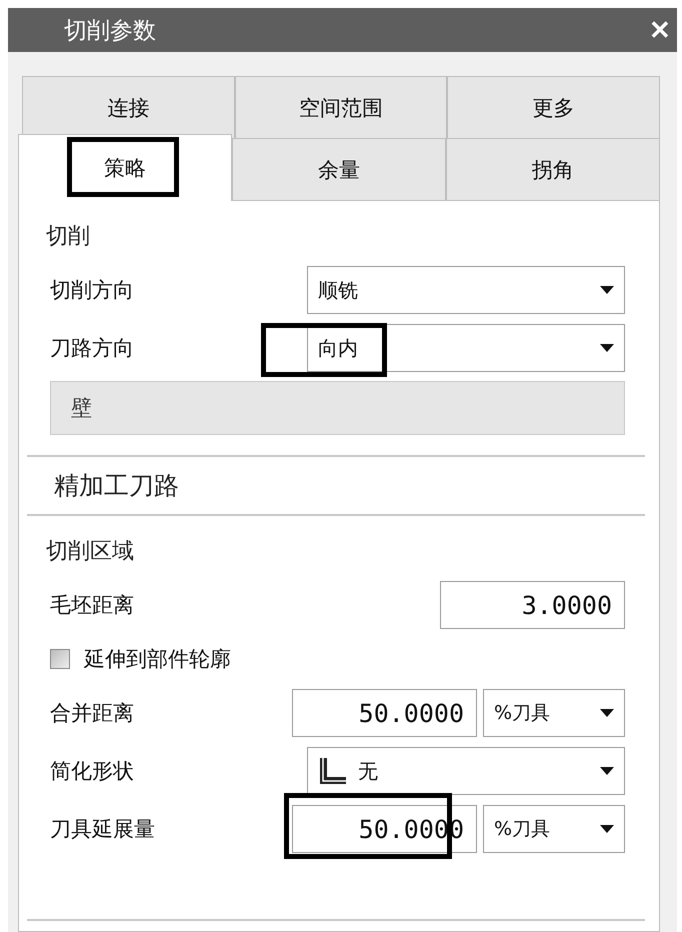 The image size is (682, 932). Describe the element at coordinates (553, 107) in the screenshot. I see `tab: 更多` at that location.